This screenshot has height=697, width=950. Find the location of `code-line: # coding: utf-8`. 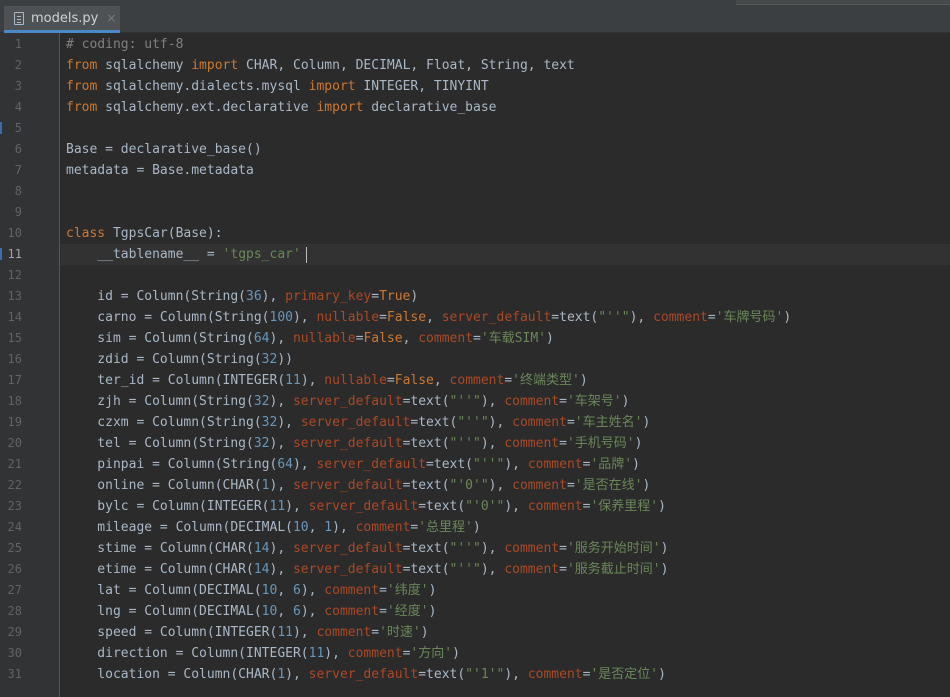

code-line: # coding: utf-8 is located at coordinates (124, 44).